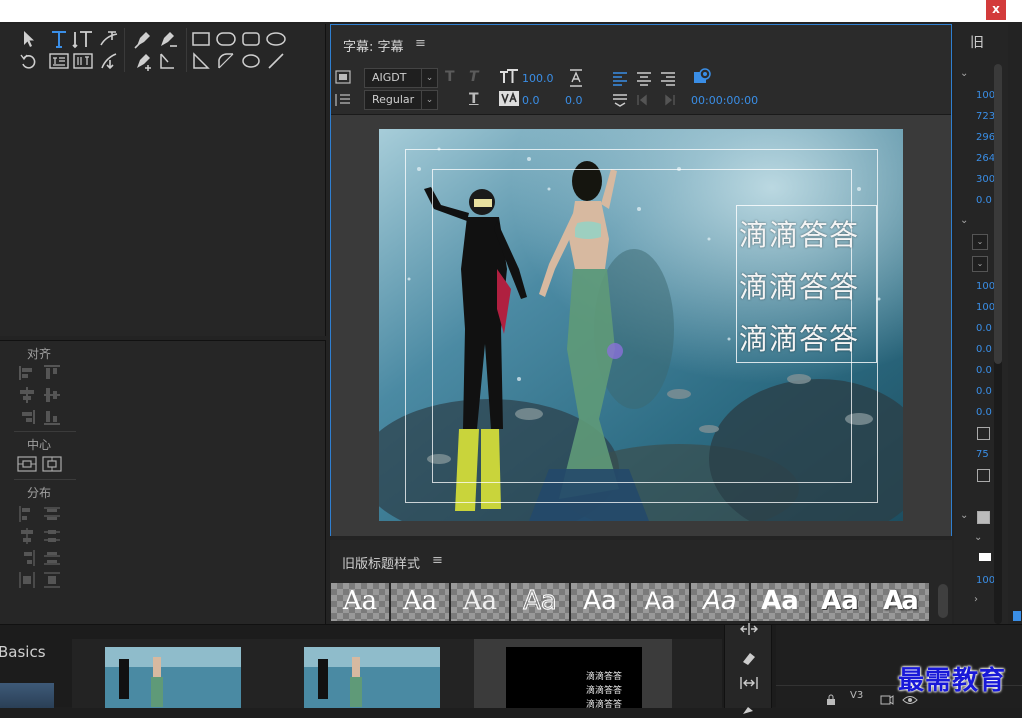 The image size is (1022, 718). I want to click on type-tool-icon, so click(59, 39).